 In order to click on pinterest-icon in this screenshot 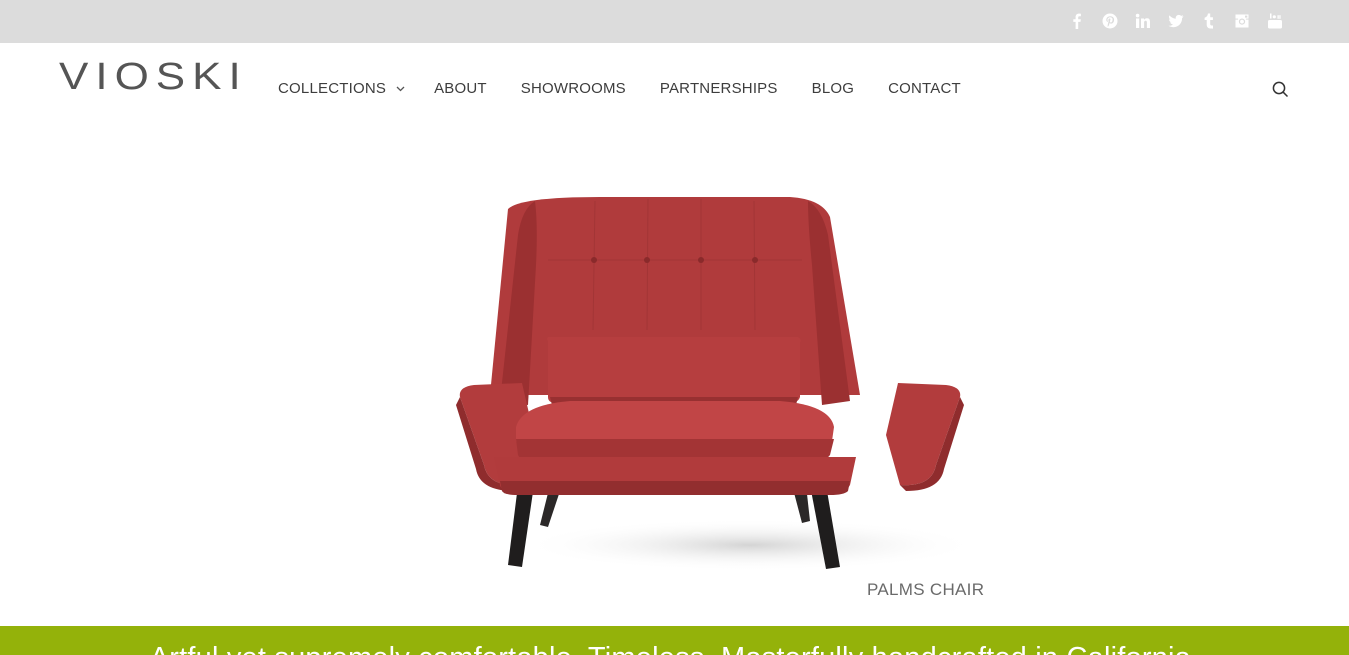, I will do `click(1109, 21)`.